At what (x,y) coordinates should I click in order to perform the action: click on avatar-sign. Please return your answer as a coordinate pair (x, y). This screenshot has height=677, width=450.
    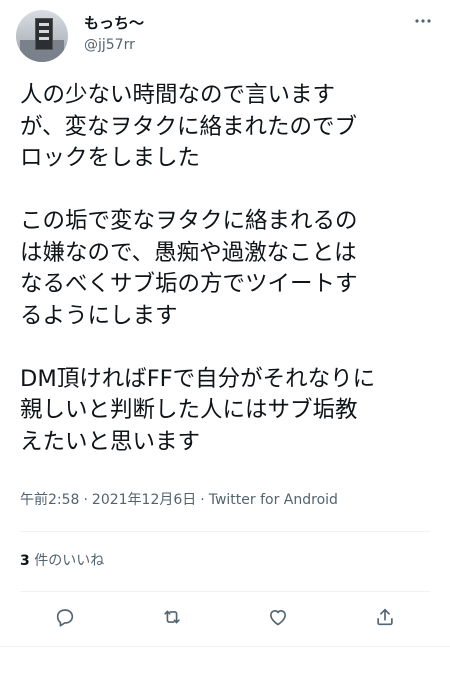
    Looking at the image, I should click on (44, 34).